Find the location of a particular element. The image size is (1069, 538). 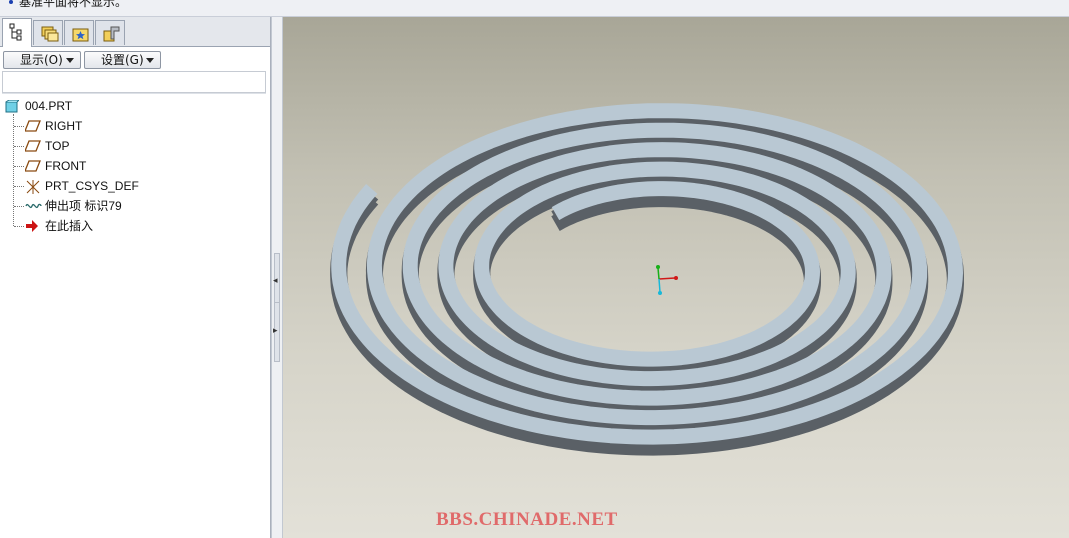

model-tree-icon is located at coordinates (15, 32).